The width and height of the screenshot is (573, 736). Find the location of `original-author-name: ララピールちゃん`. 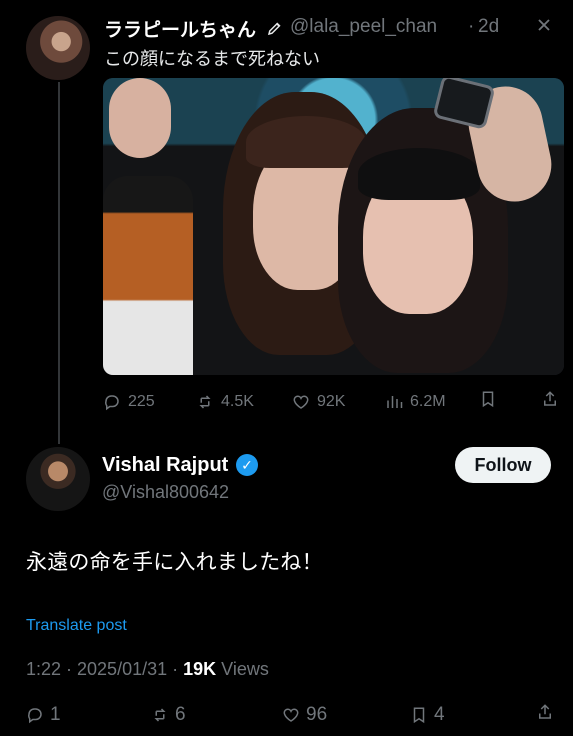

original-author-name: ララピールちゃん is located at coordinates (194, 28).